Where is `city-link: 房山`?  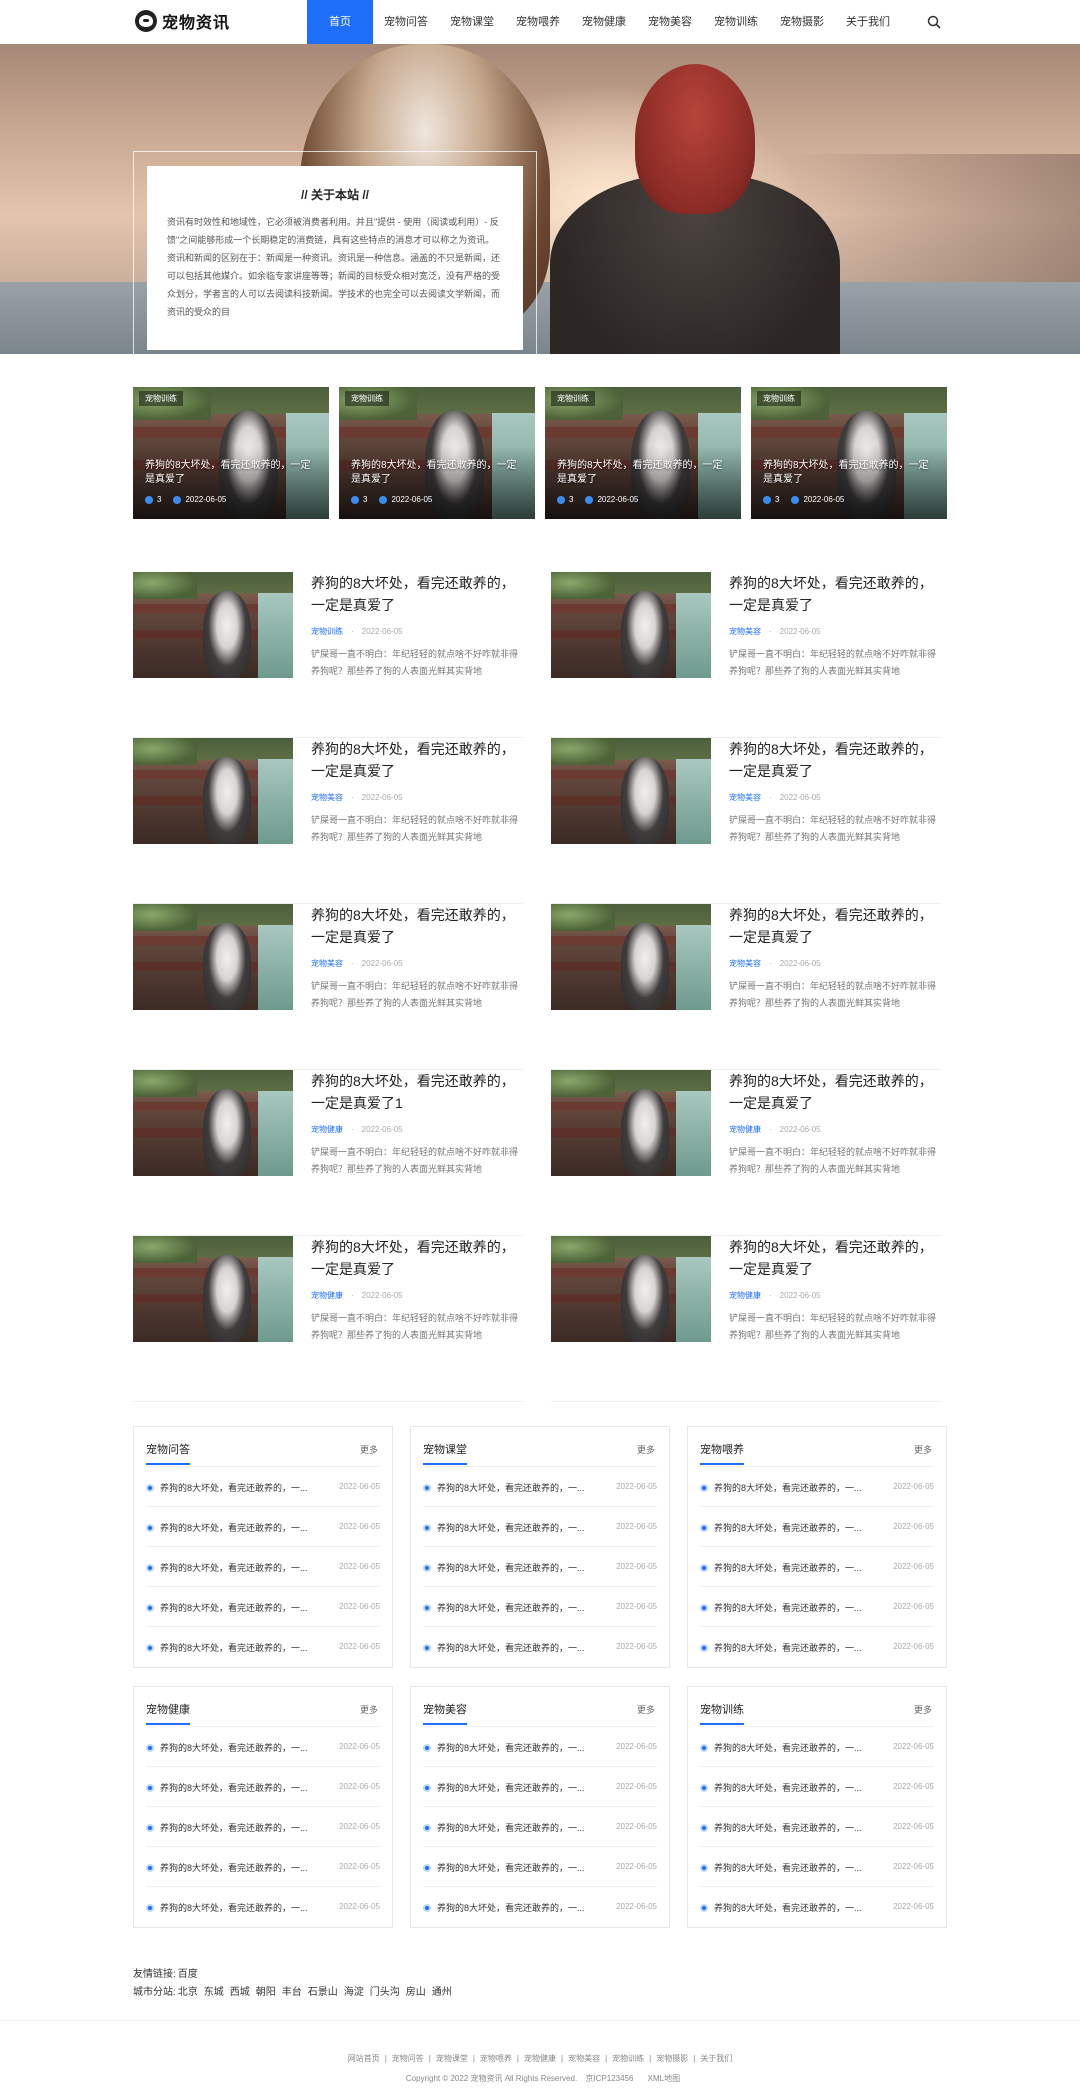
city-link: 房山 is located at coordinates (416, 1992).